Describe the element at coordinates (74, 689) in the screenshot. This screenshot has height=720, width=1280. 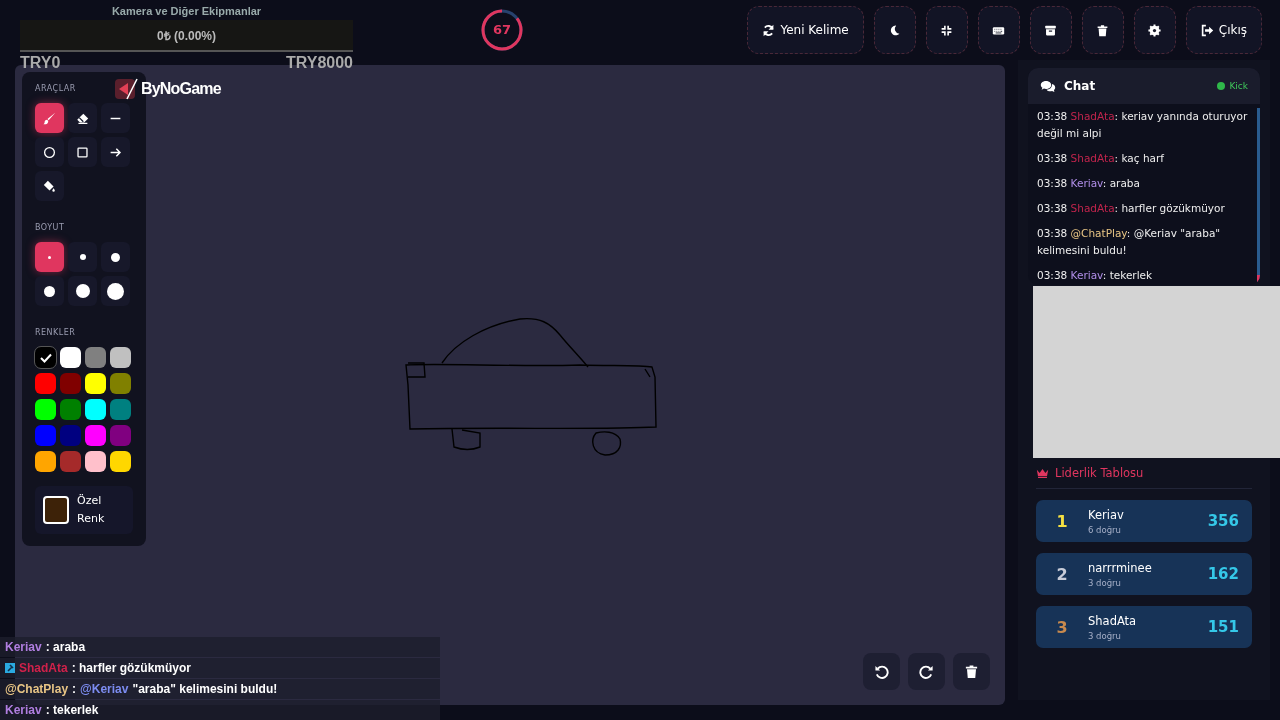
I see `chat-text: :` at that location.